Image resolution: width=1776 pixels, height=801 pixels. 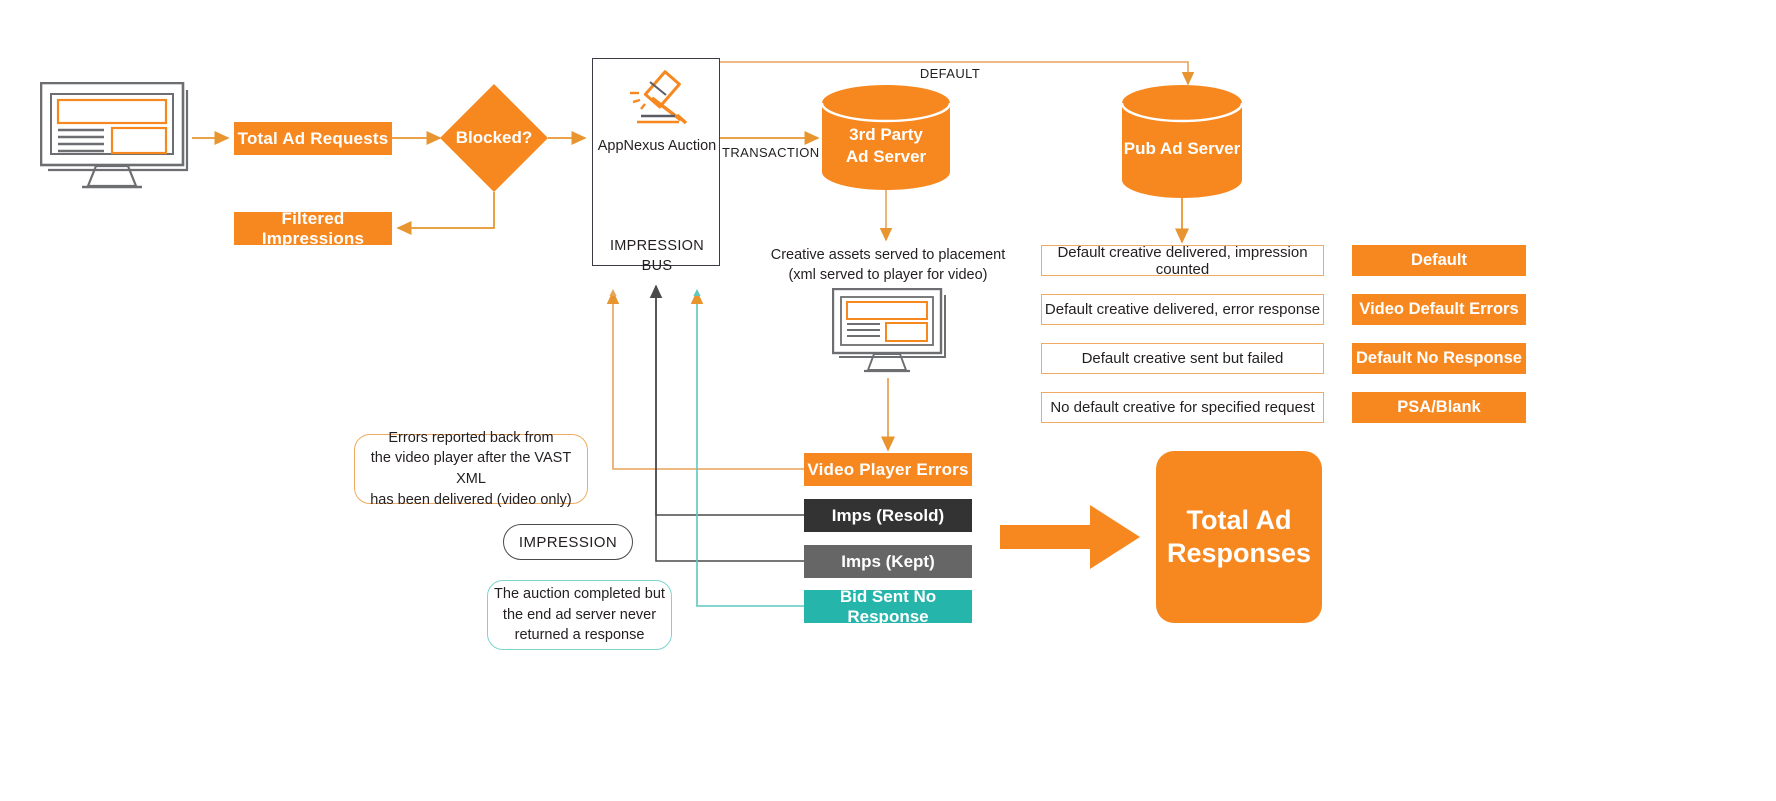 I want to click on pub-ad-server-cylinder: Pub Ad Server, so click(x=1182, y=141).